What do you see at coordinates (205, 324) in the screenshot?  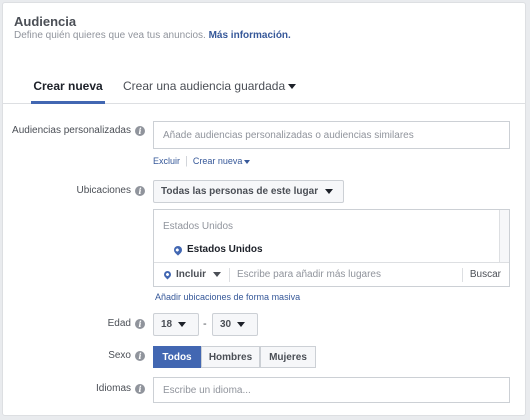 I see `age-range-dash: -` at bounding box center [205, 324].